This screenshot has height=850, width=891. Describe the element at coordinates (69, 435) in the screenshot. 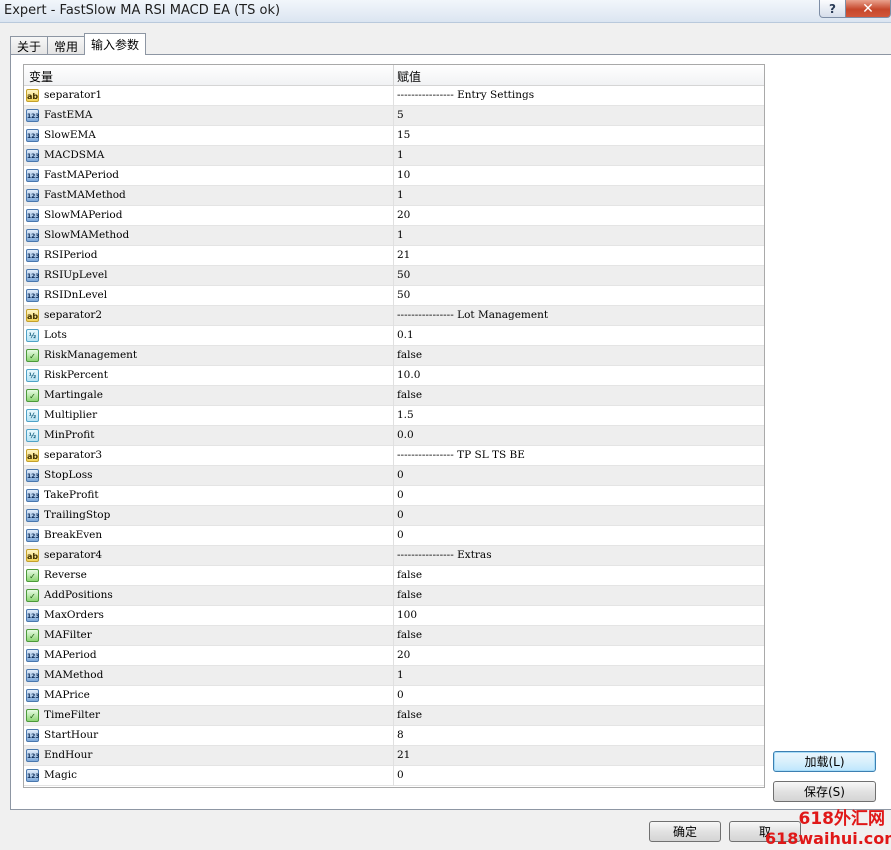

I see `parameter-name: MinProfit` at that location.